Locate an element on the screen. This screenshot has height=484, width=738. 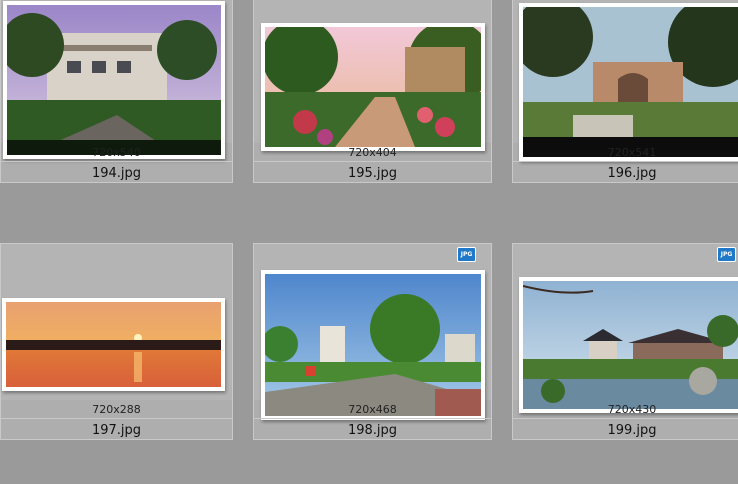
file-tile-194: JPG 720x540 194.jpg is located at coordinates (116, 91).